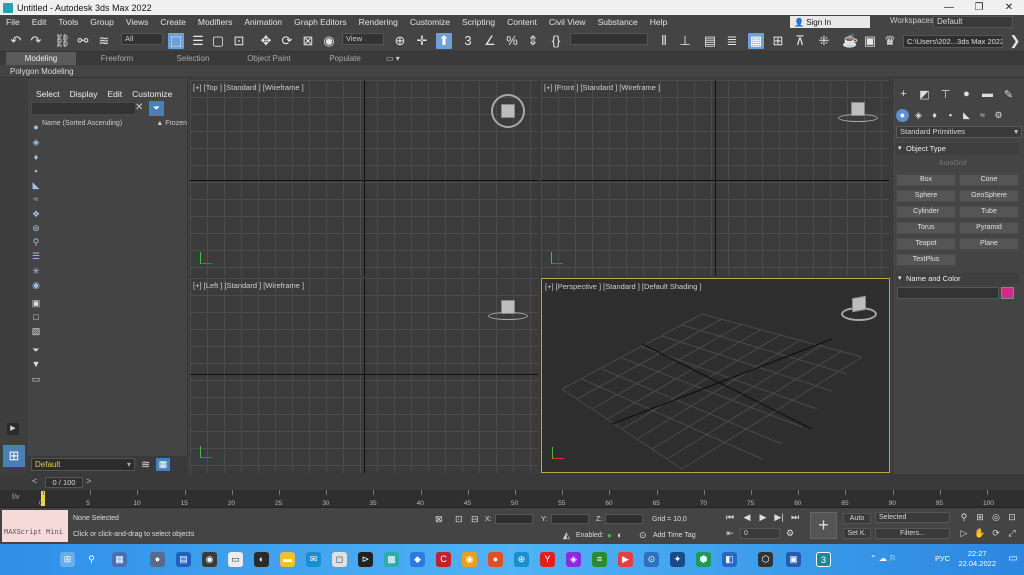 This screenshot has width=1024, height=575. What do you see at coordinates (364, 178) in the screenshot?
I see `viewport-top: [+] [Top ] [Standard ] [Wireframe ]` at bounding box center [364, 178].